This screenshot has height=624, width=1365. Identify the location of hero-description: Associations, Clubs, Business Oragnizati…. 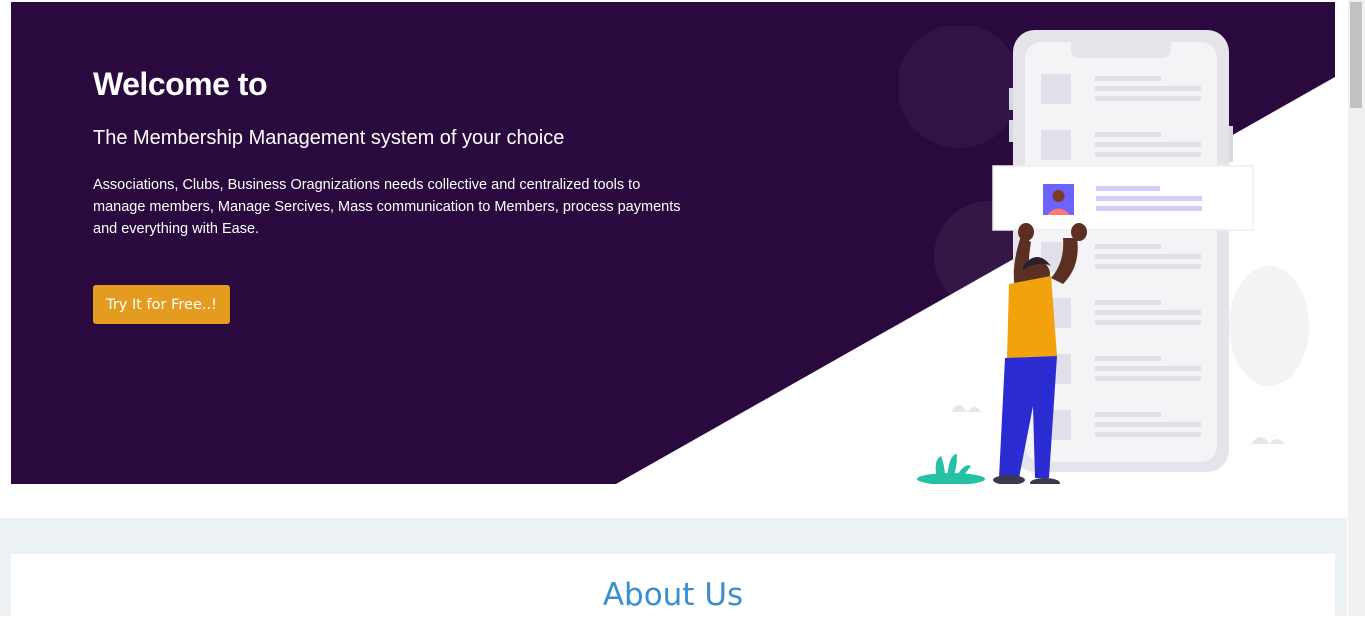
(387, 207).